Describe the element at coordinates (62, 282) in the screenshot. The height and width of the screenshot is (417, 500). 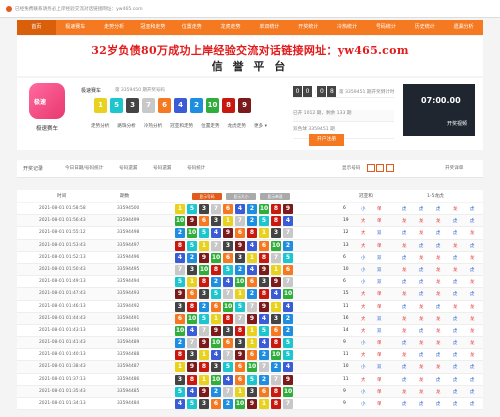
I see `row-time: 2021-08-01 01:49:13` at that location.